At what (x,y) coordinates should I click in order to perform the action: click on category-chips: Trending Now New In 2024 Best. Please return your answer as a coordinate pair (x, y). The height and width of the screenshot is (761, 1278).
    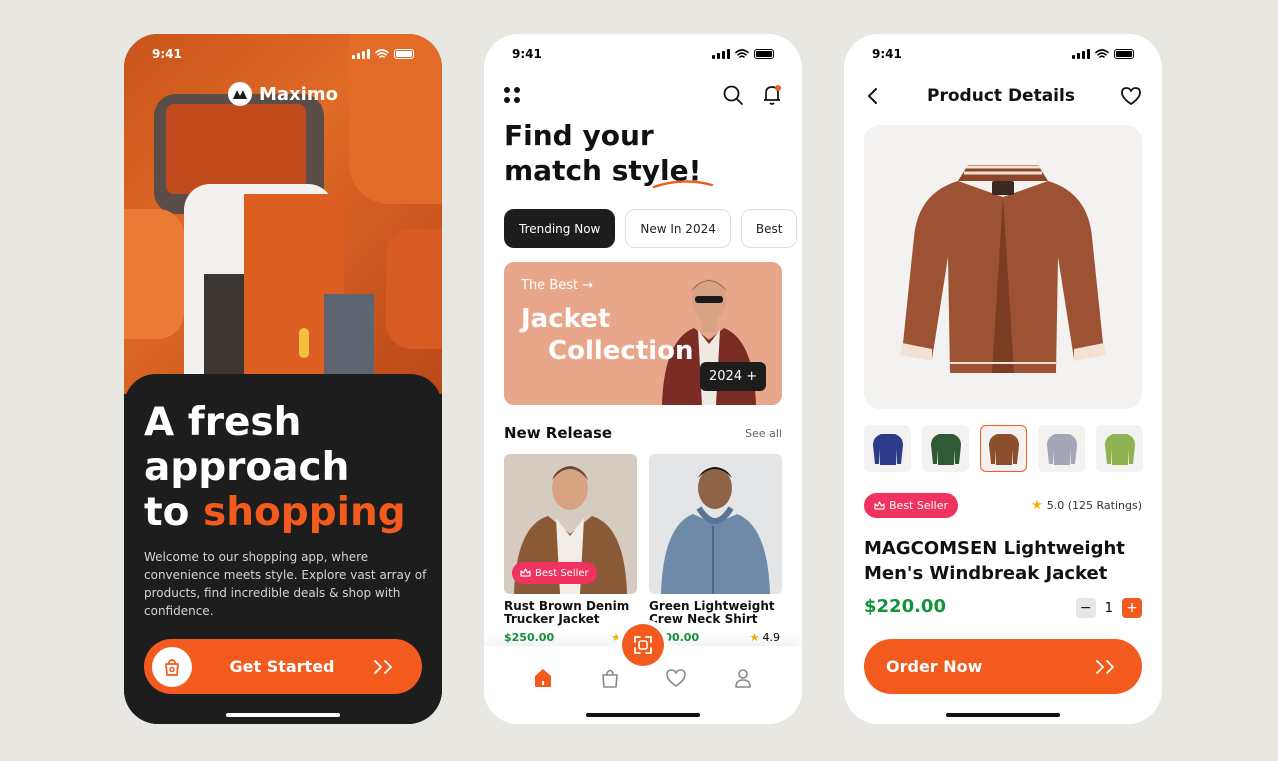
    Looking at the image, I should click on (651, 228).